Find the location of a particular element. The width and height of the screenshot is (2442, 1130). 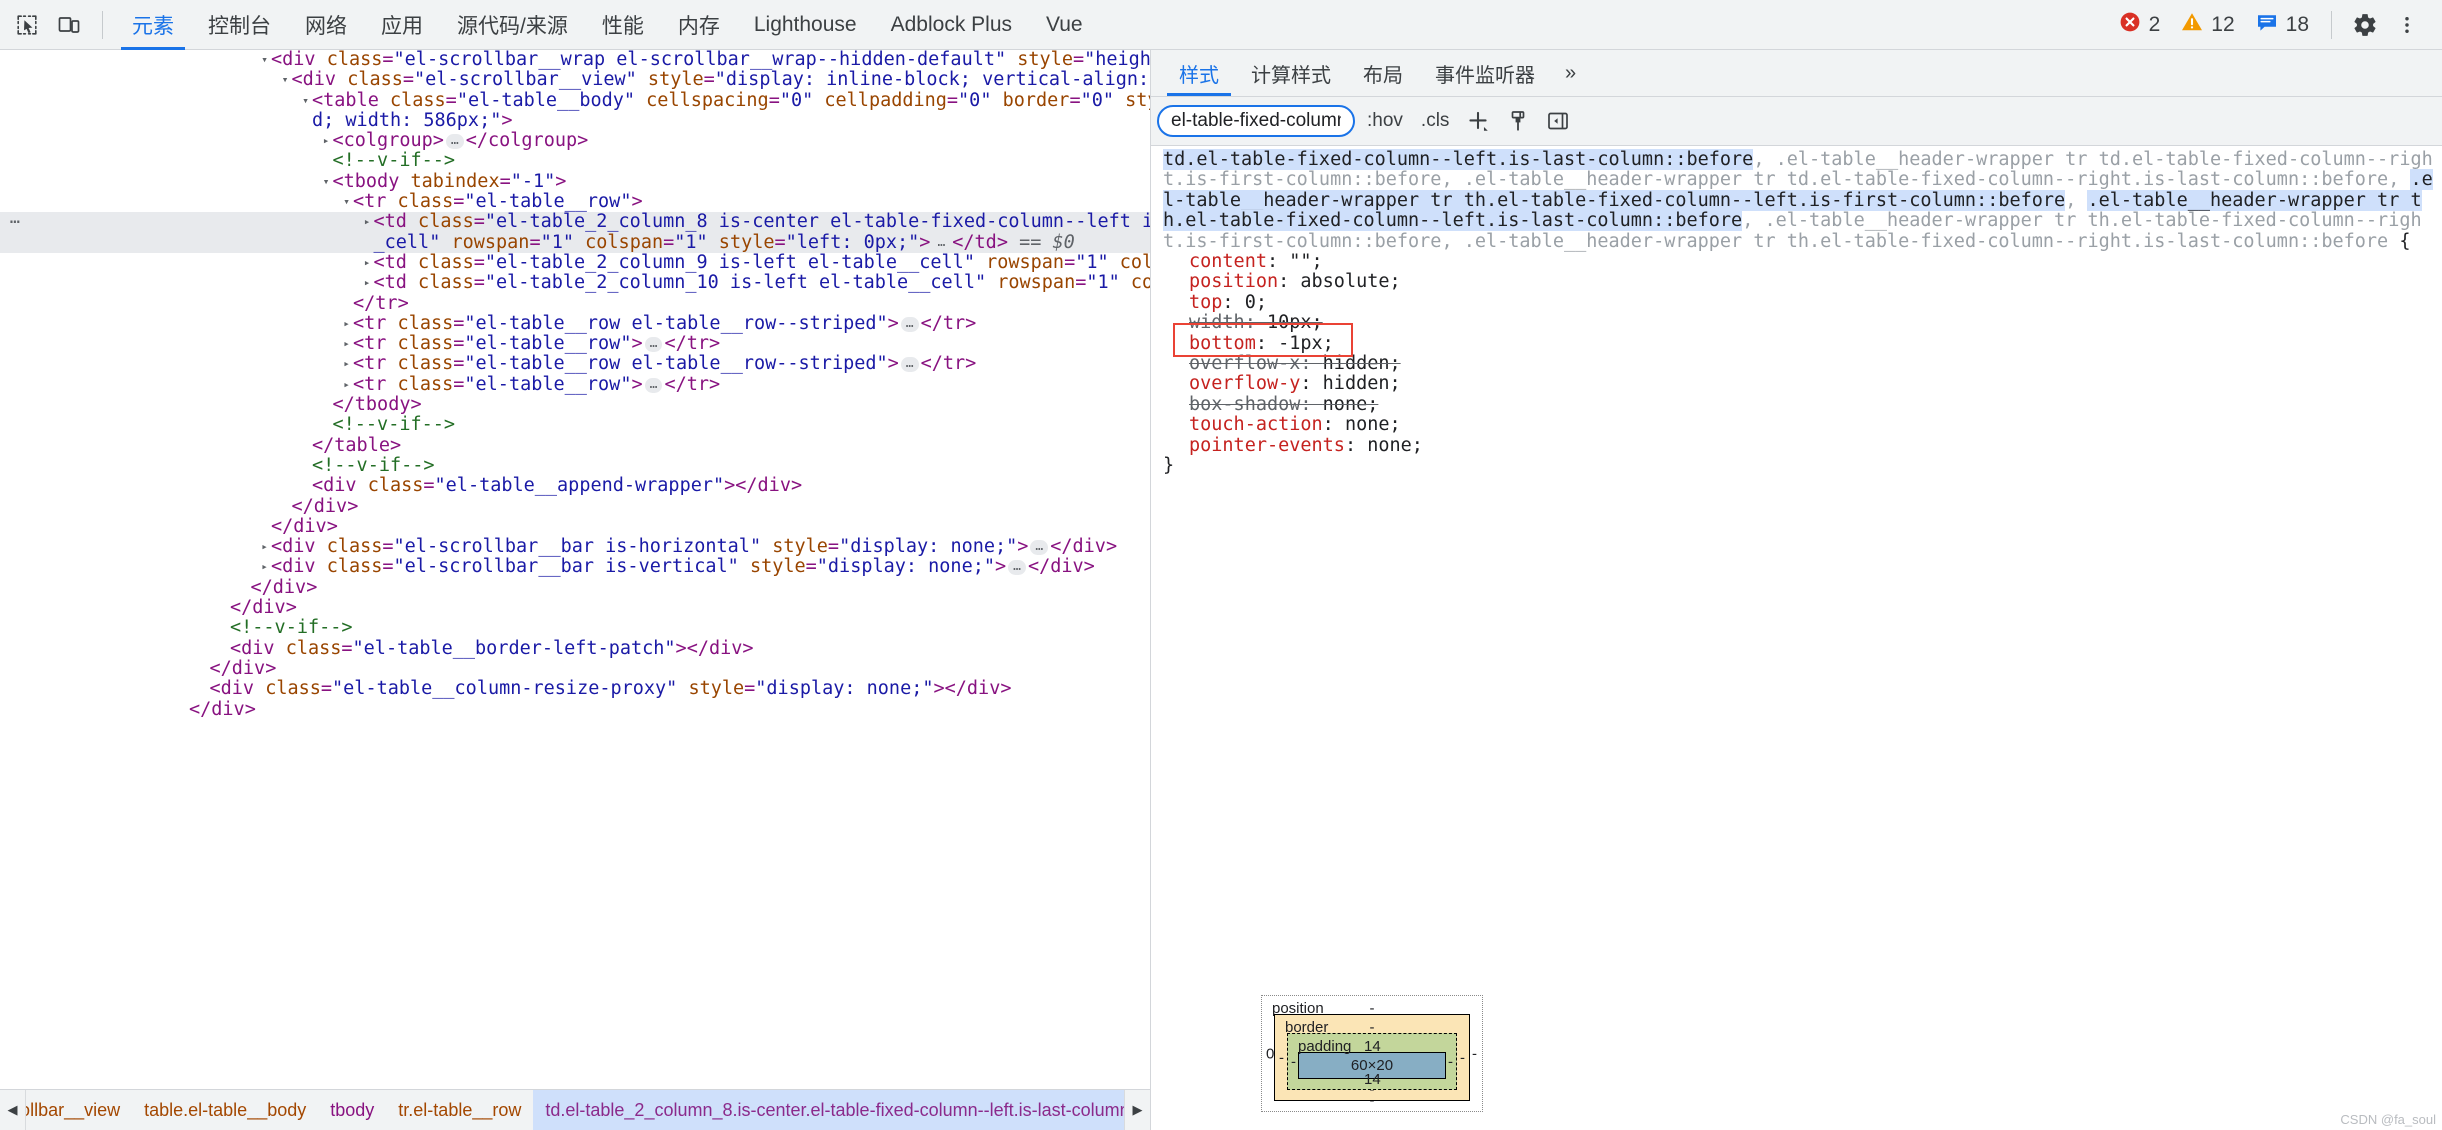

device-toolbar-icon is located at coordinates (69, 25).